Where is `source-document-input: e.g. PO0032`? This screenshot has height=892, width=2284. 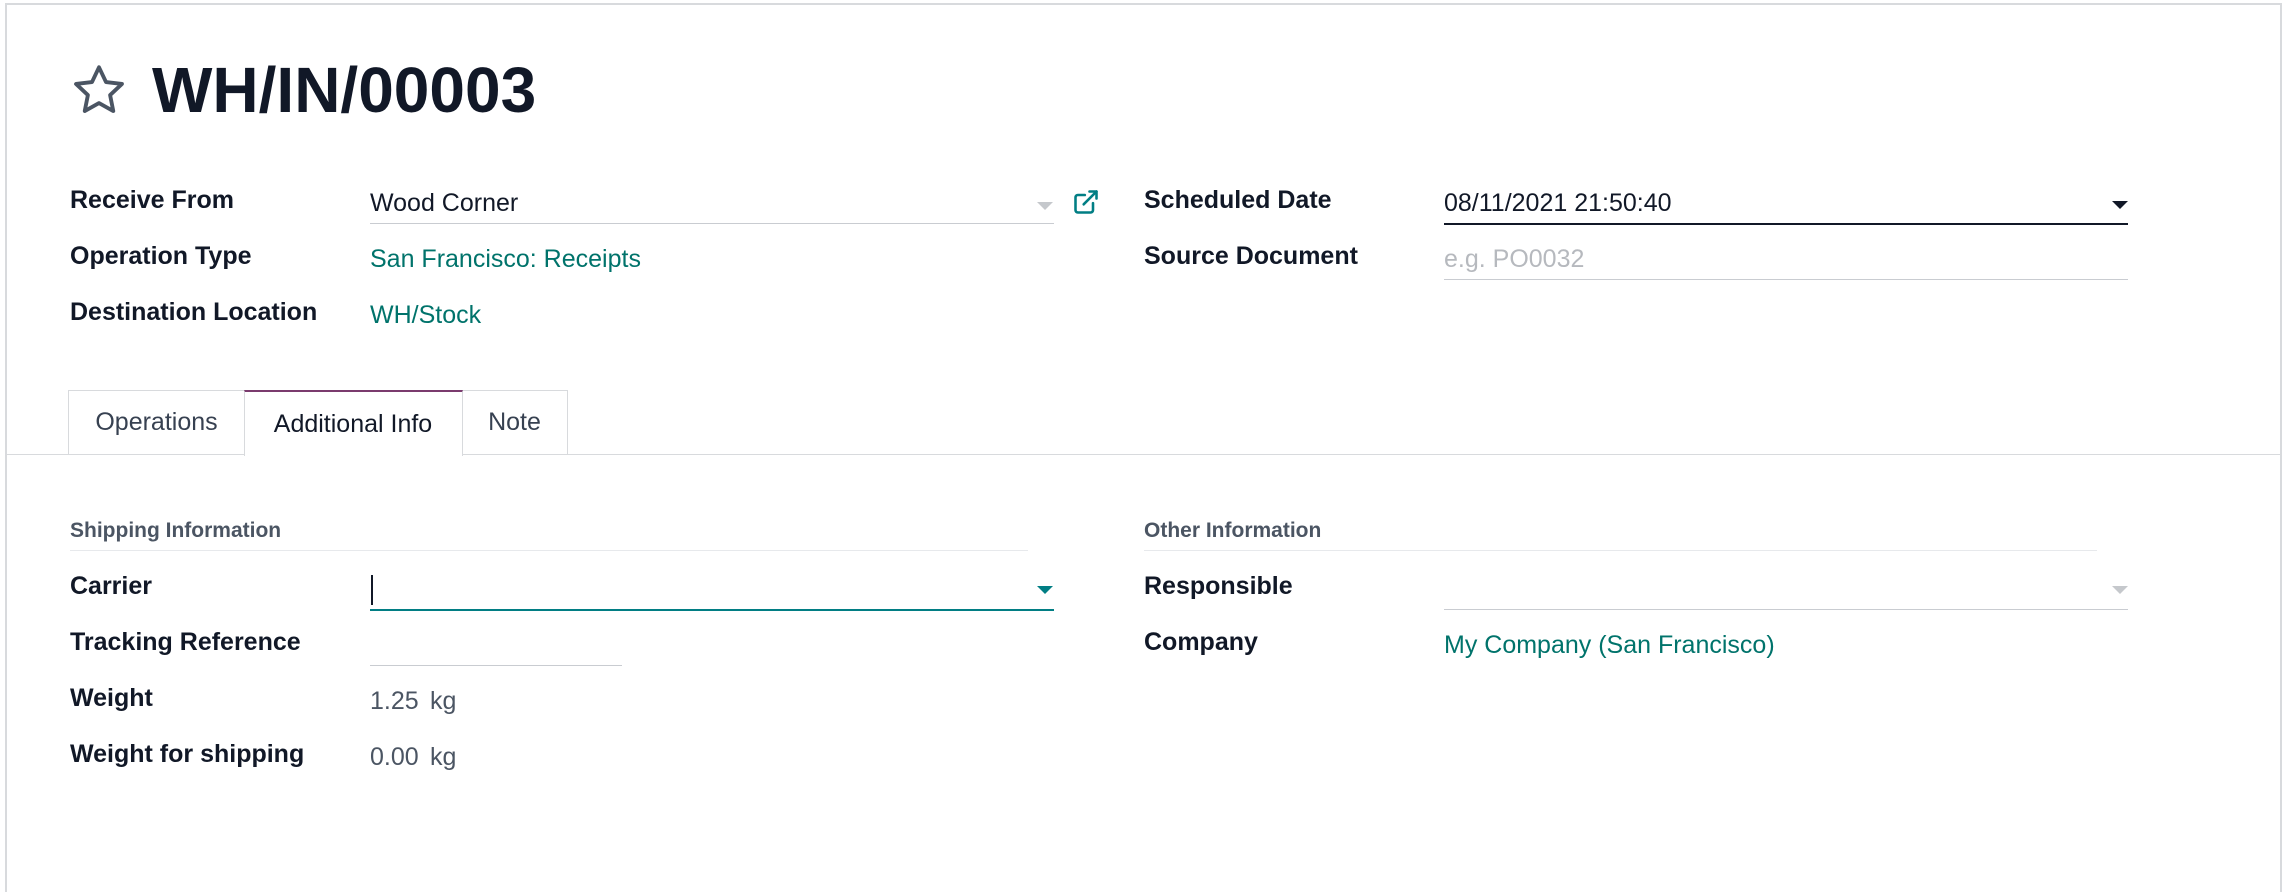
source-document-input: e.g. PO0032 is located at coordinates (1514, 259).